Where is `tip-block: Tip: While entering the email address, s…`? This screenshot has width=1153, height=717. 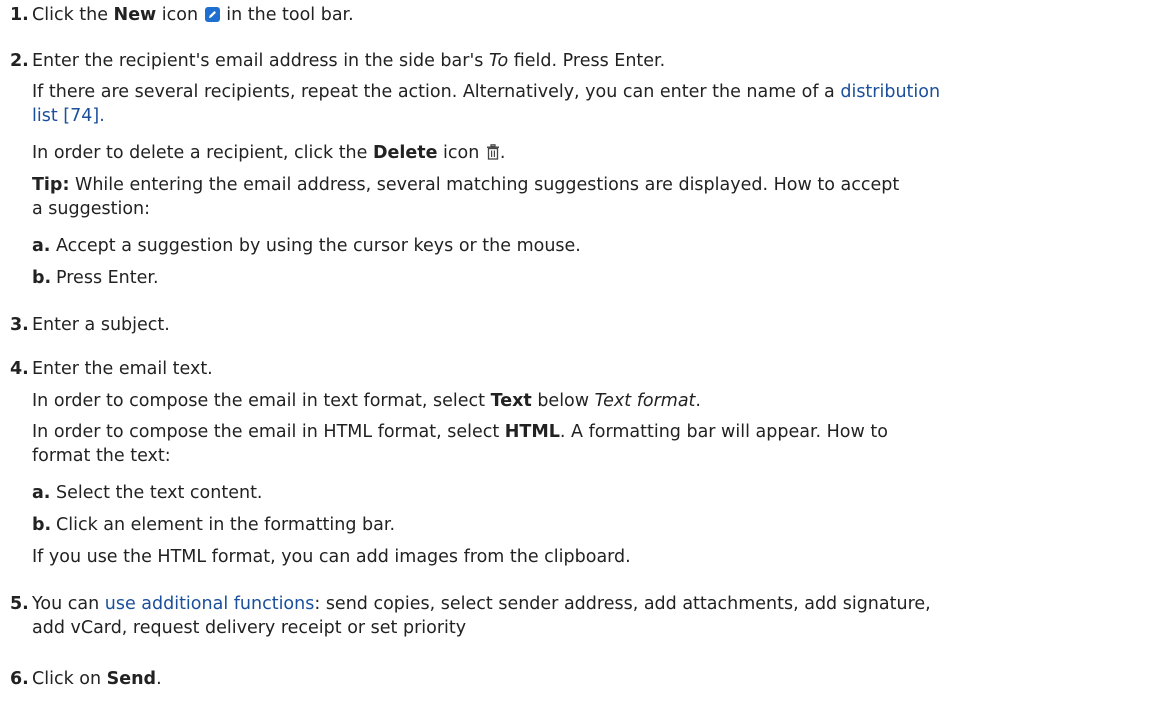 tip-block: Tip: While entering the email address, s… is located at coordinates (587, 197).